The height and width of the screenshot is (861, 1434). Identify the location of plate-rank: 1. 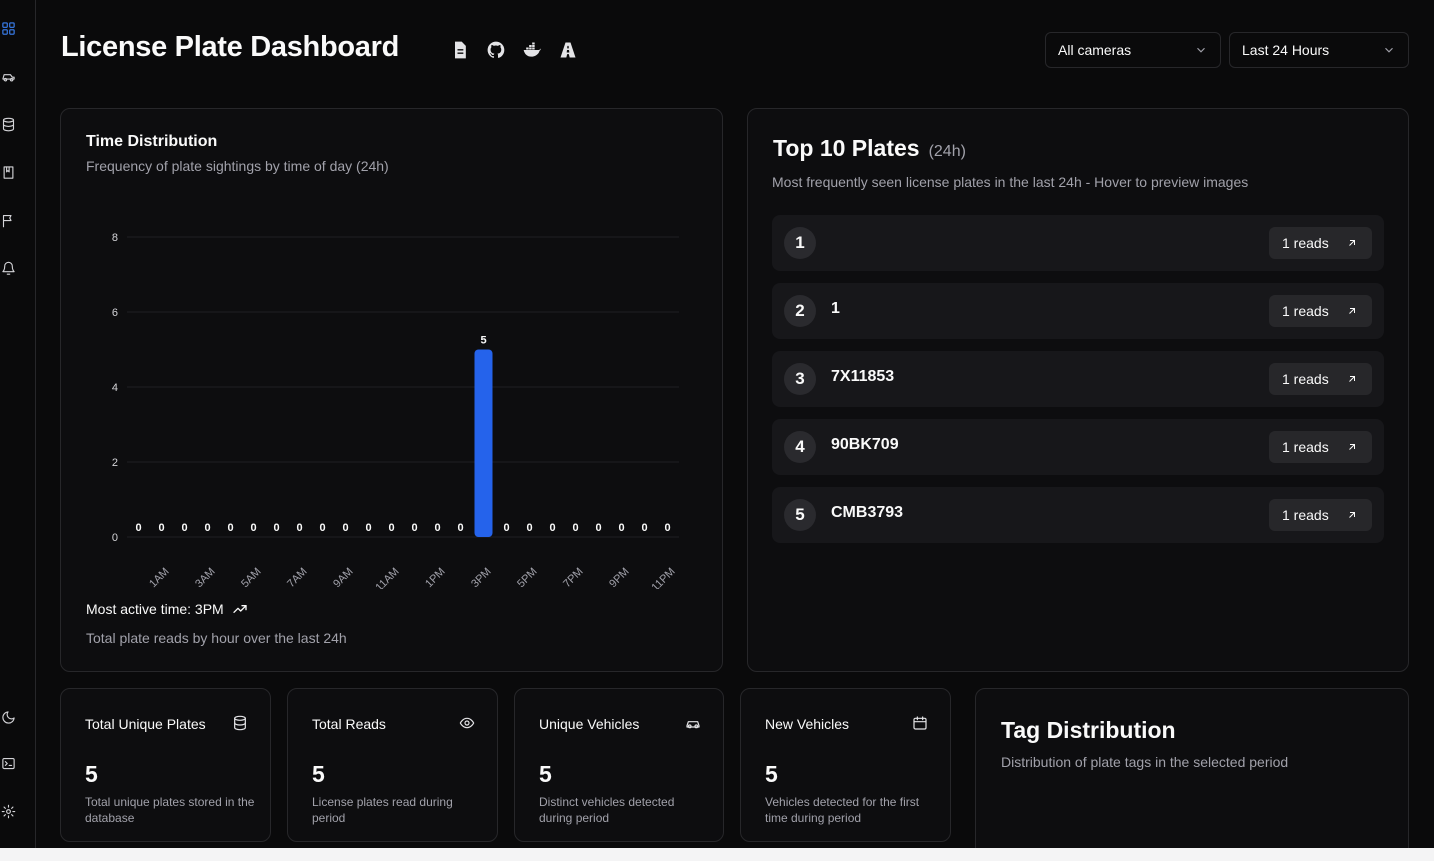
(800, 243).